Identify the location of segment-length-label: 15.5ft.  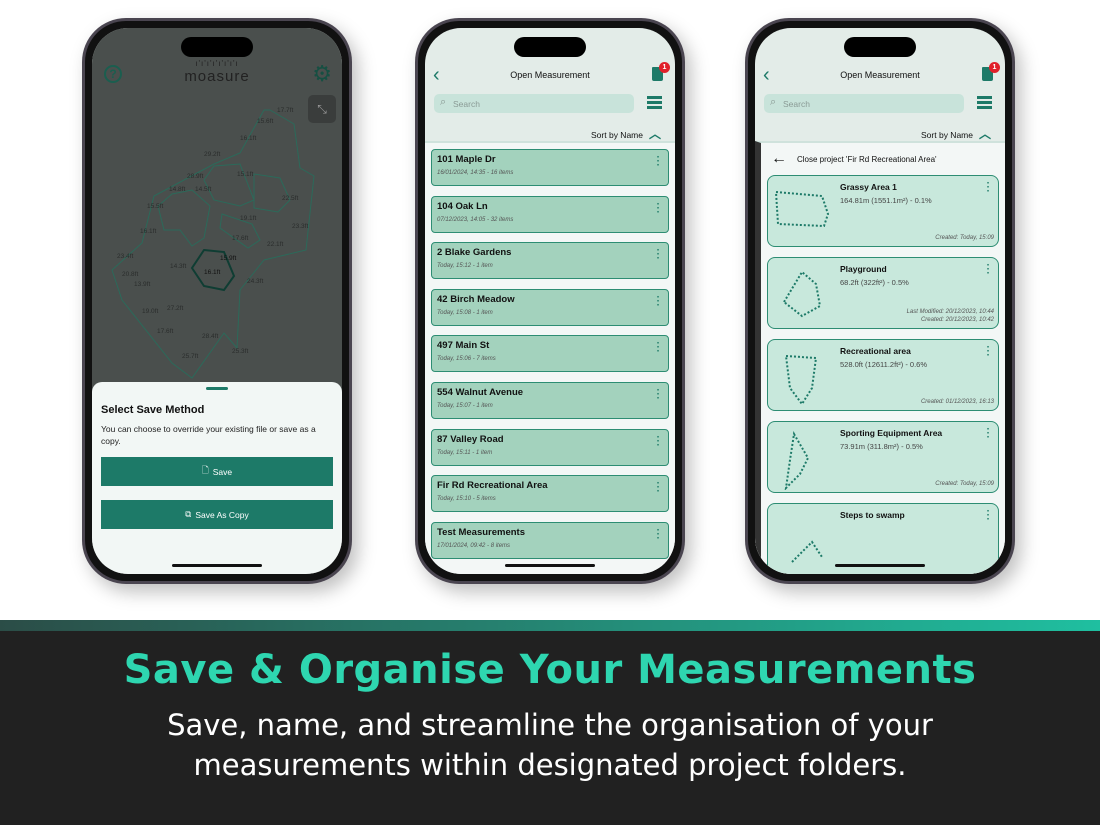
(155, 206).